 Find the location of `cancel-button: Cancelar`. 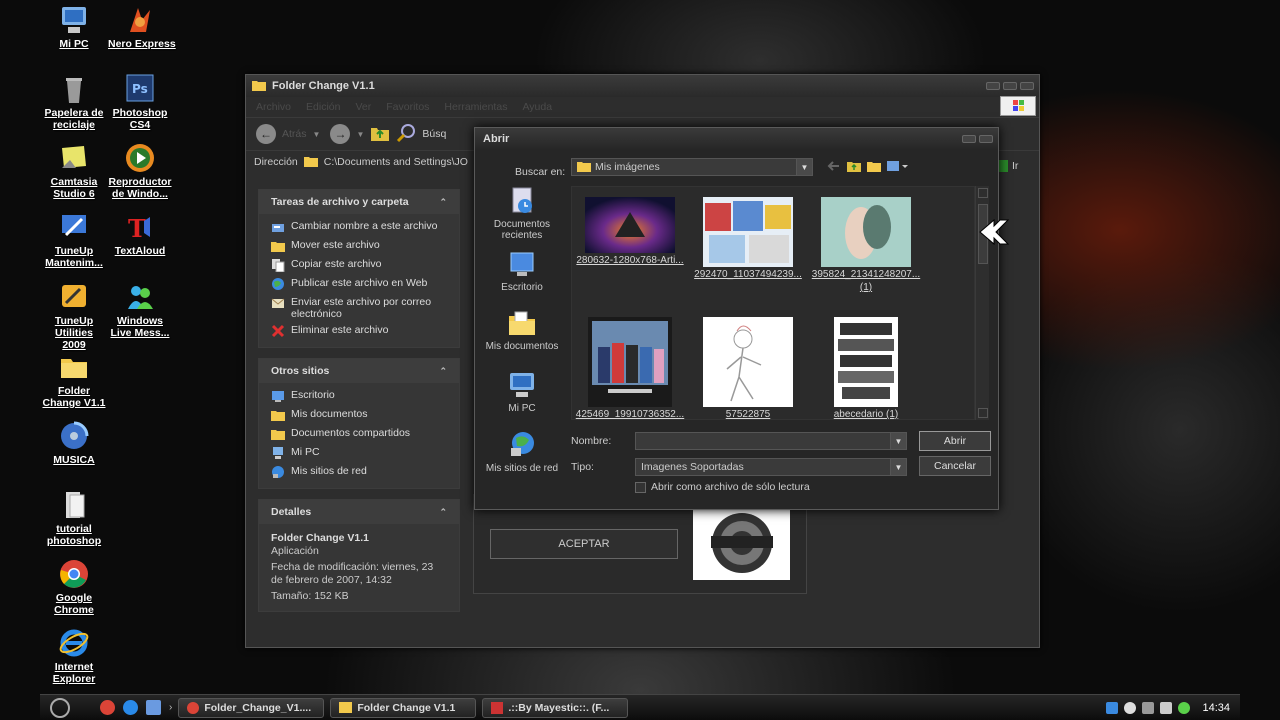

cancel-button: Cancelar is located at coordinates (955, 466).